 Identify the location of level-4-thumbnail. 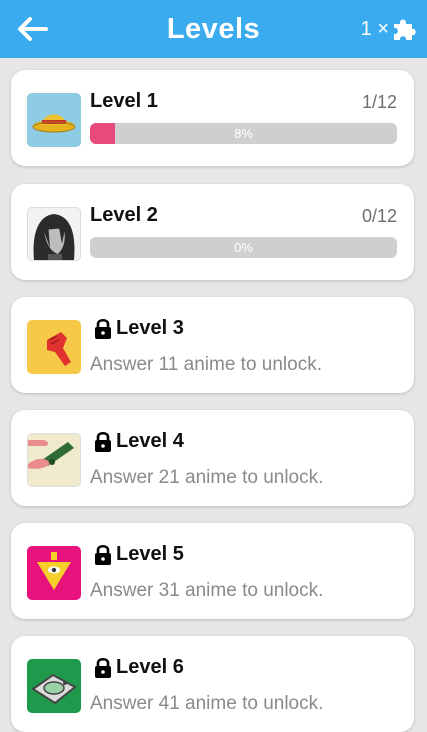
(54, 460).